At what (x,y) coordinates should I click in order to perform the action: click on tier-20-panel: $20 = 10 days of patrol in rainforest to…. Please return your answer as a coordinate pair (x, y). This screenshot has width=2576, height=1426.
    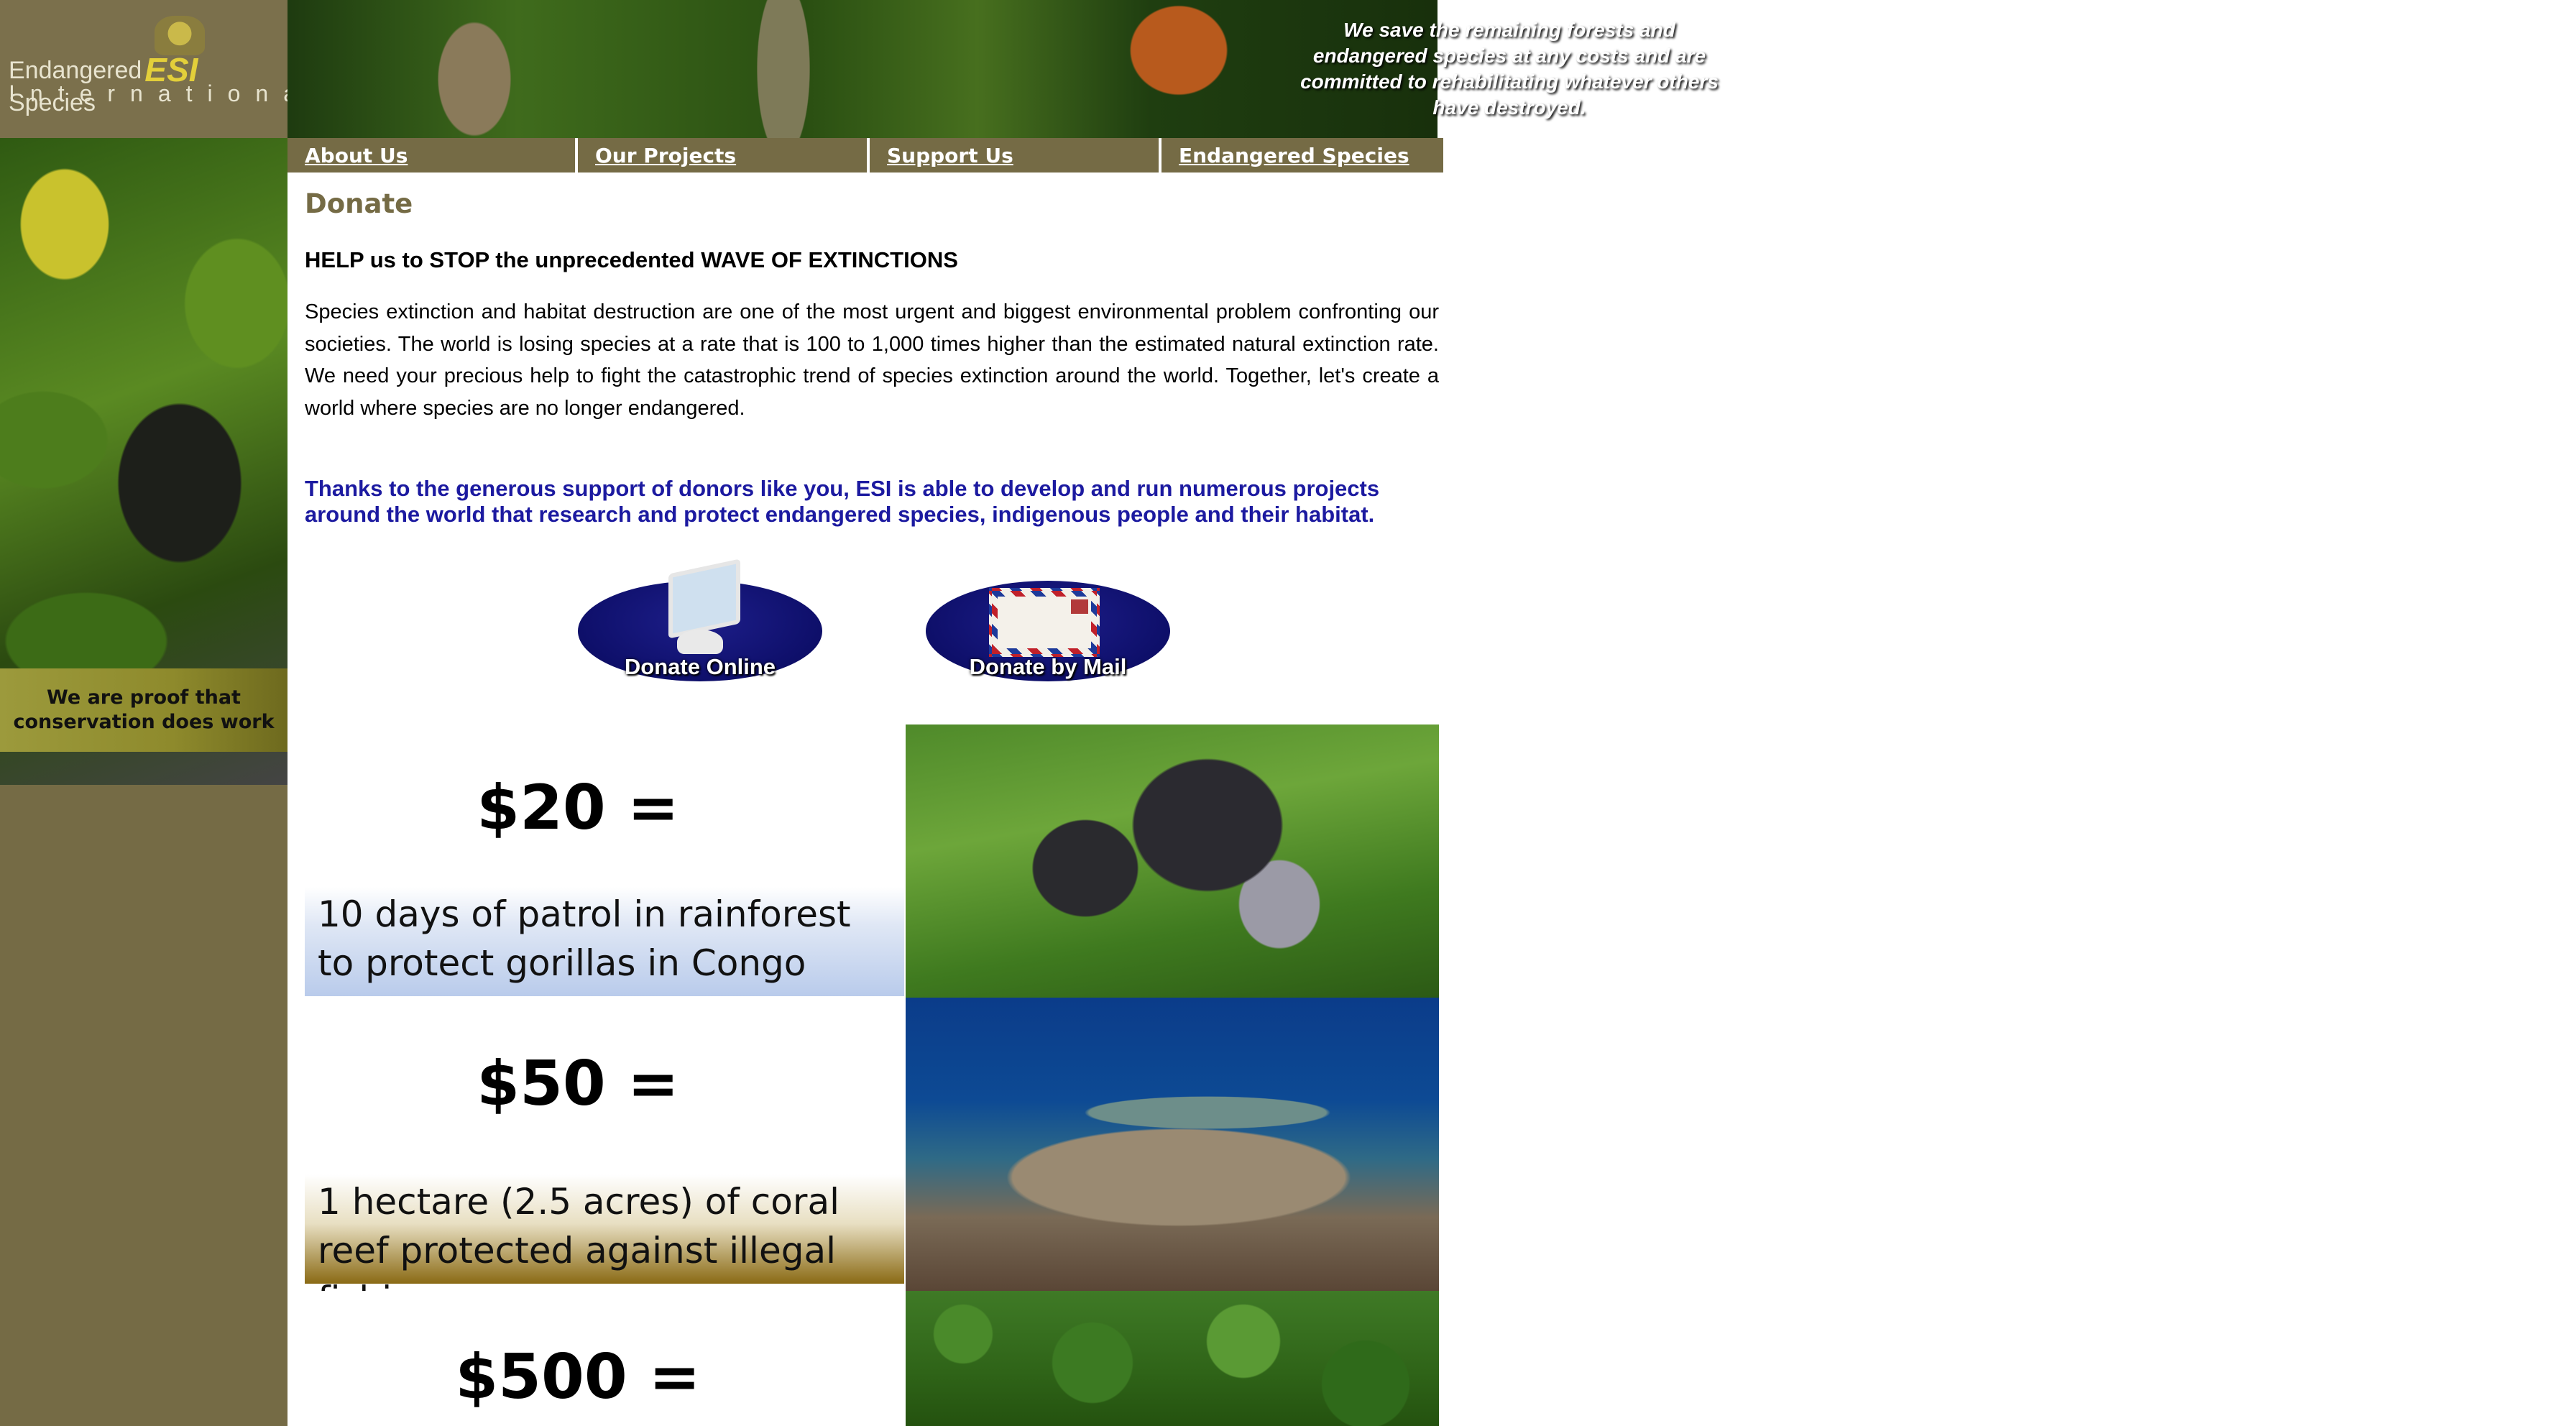
    Looking at the image, I should click on (604, 861).